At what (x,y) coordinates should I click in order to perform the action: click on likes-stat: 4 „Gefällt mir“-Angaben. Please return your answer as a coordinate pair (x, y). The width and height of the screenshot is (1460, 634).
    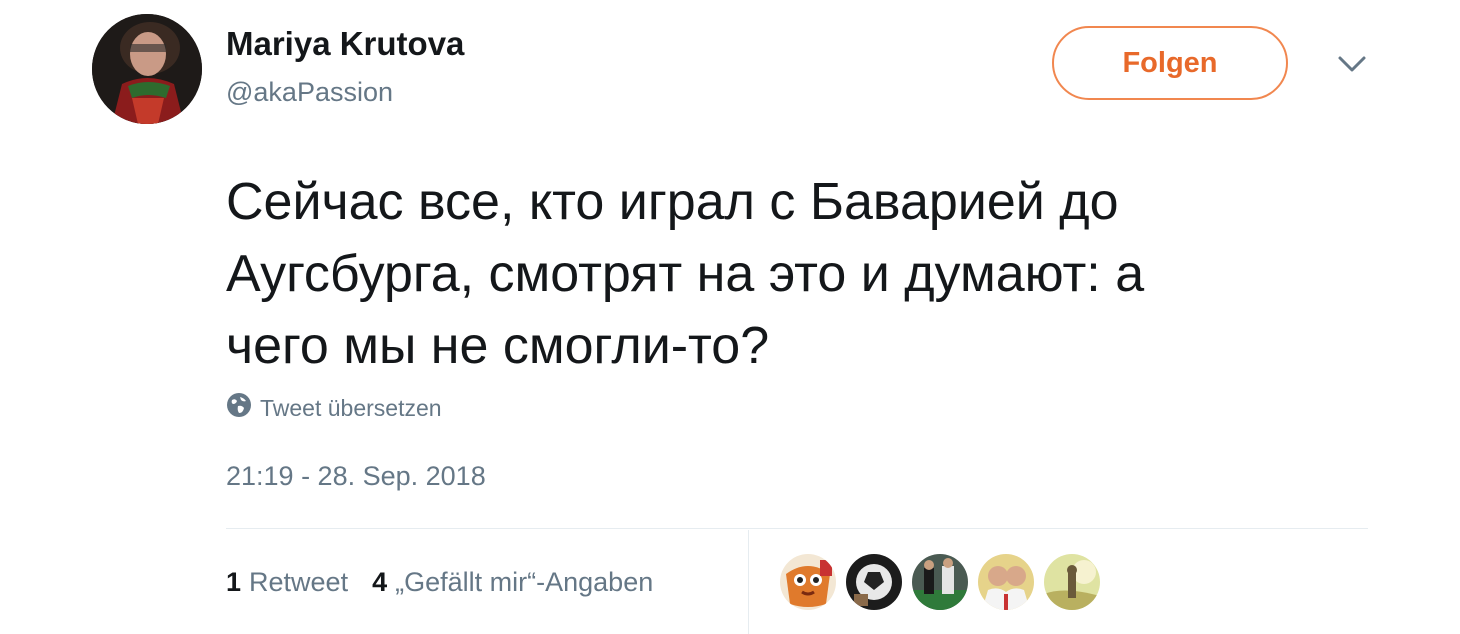
    Looking at the image, I should click on (512, 582).